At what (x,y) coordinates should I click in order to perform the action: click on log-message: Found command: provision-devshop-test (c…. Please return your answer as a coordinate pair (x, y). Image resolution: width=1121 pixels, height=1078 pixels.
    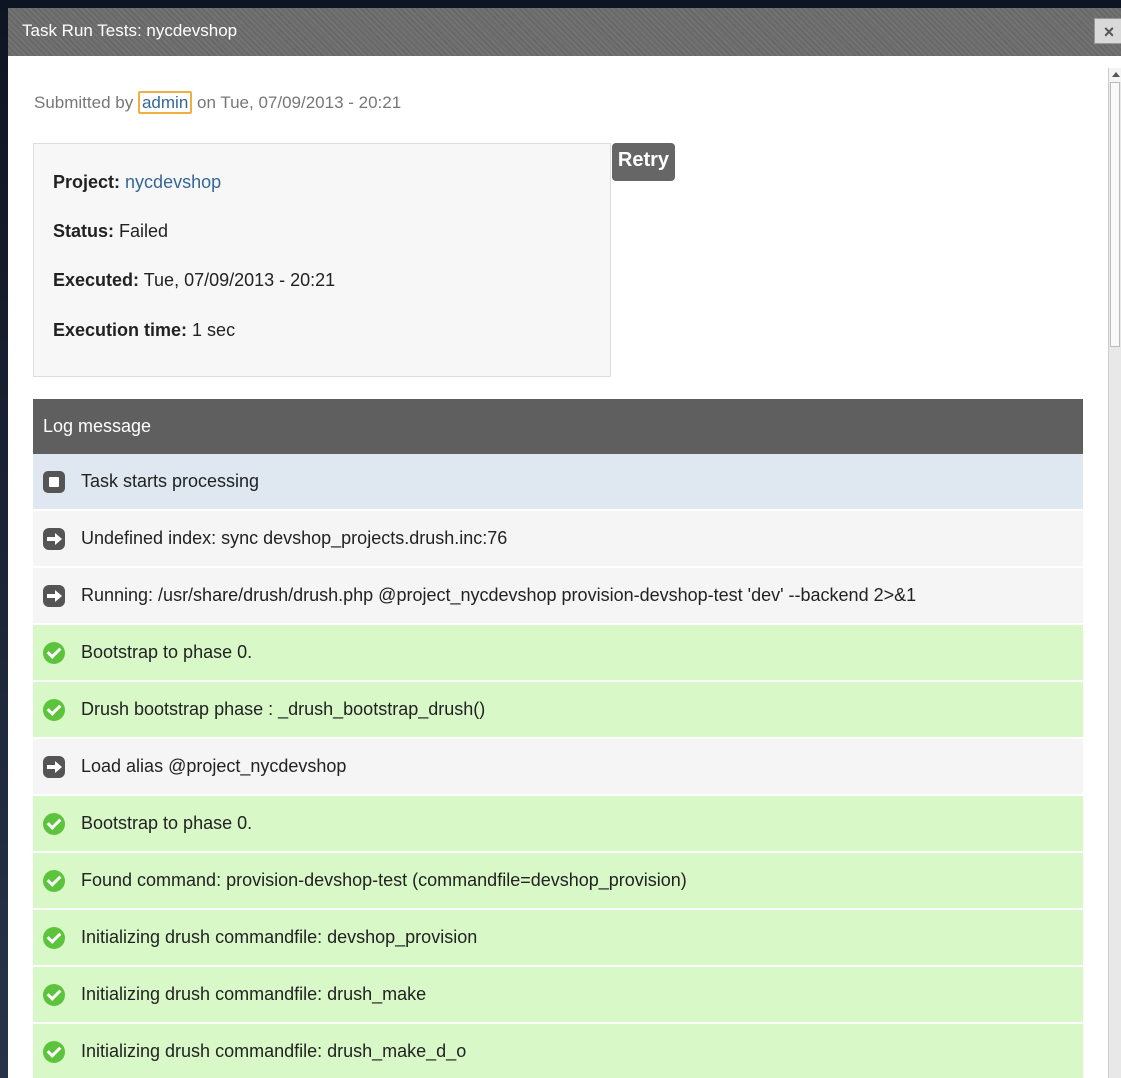
    Looking at the image, I should click on (384, 880).